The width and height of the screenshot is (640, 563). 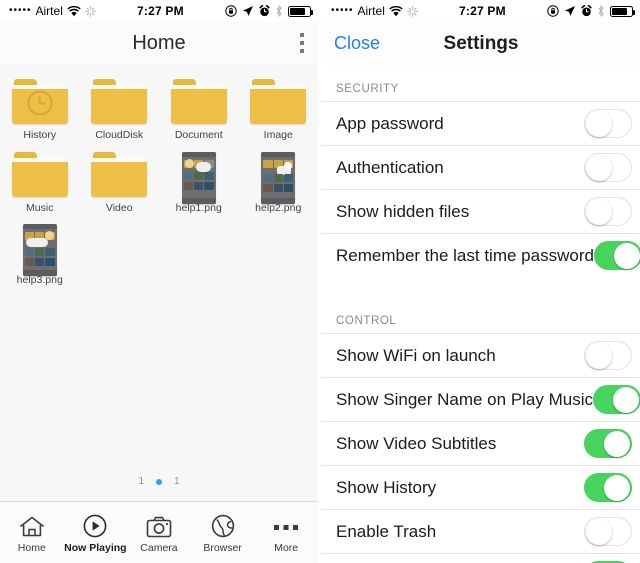 What do you see at coordinates (481, 43) in the screenshot?
I see `settings-nav-bar: Close Settings` at bounding box center [481, 43].